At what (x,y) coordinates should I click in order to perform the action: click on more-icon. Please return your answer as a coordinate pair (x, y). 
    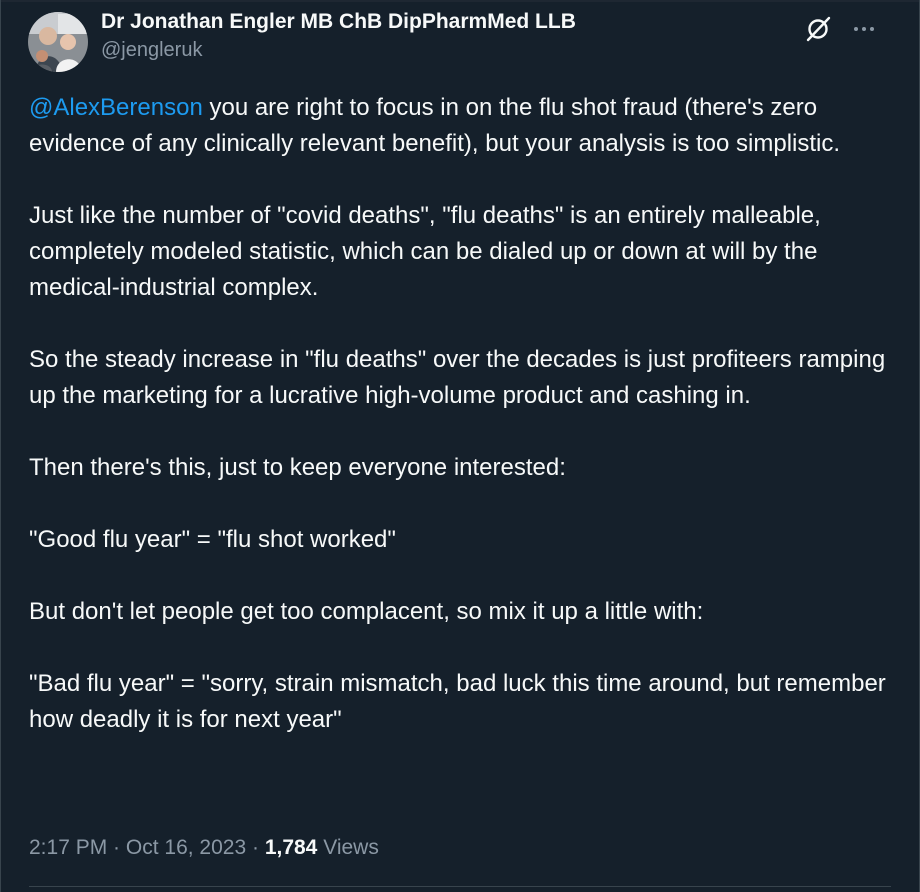
    Looking at the image, I should click on (864, 29).